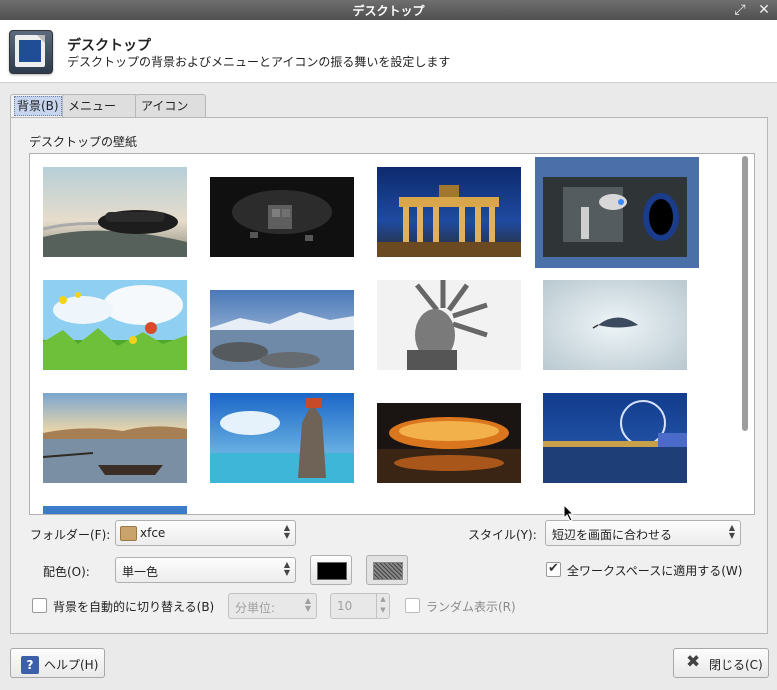  Describe the element at coordinates (100, 114) in the screenshot. I see `tab-menu: メニュー(M)` at that location.